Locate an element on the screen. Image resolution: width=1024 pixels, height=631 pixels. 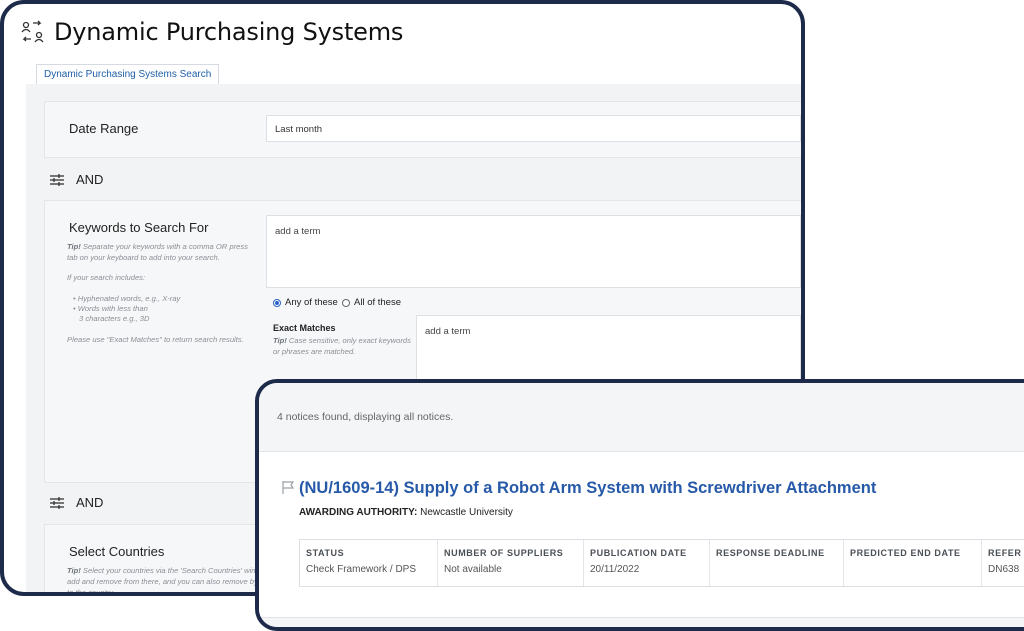
keywords-bullet-3: 3 characters e.g., 3D is located at coordinates (114, 318).